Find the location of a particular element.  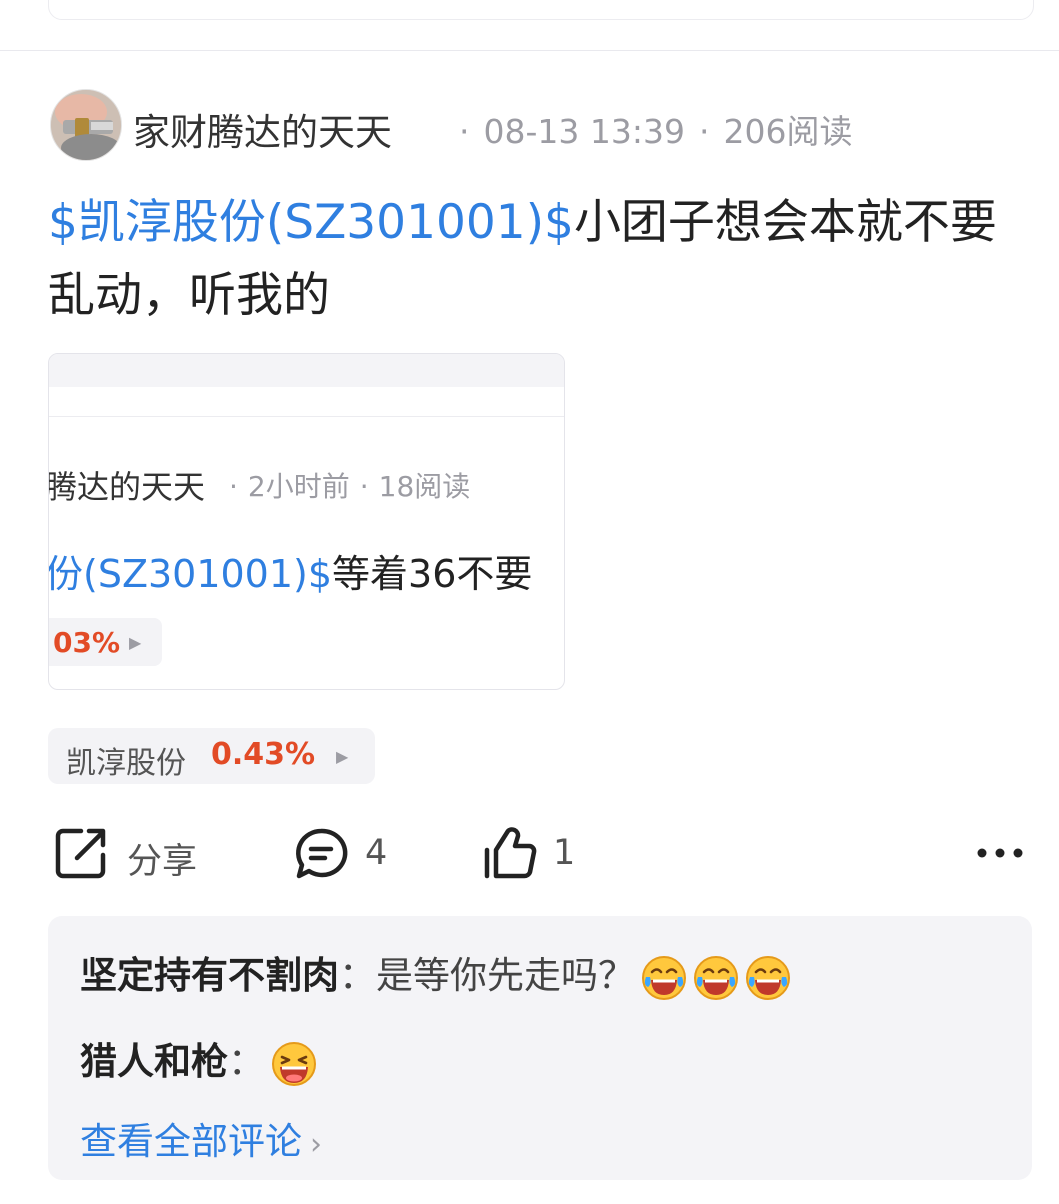

comment-author: 坚定持有不割肉 is located at coordinates (209, 975).